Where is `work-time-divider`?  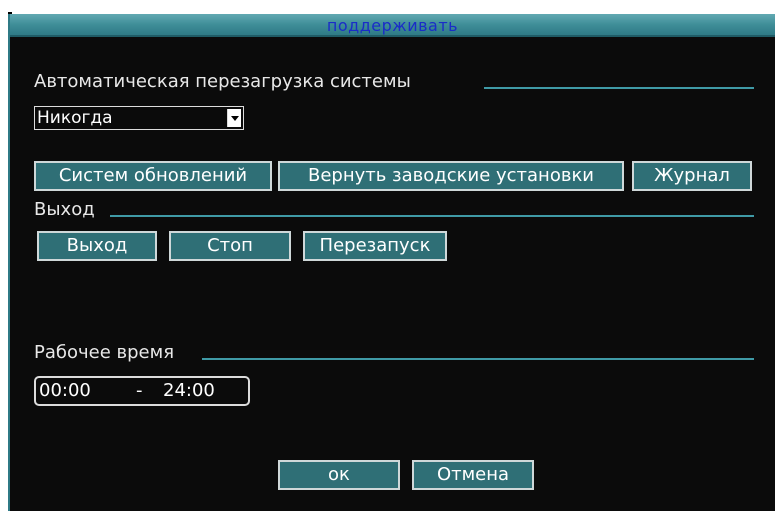
work-time-divider is located at coordinates (478, 359).